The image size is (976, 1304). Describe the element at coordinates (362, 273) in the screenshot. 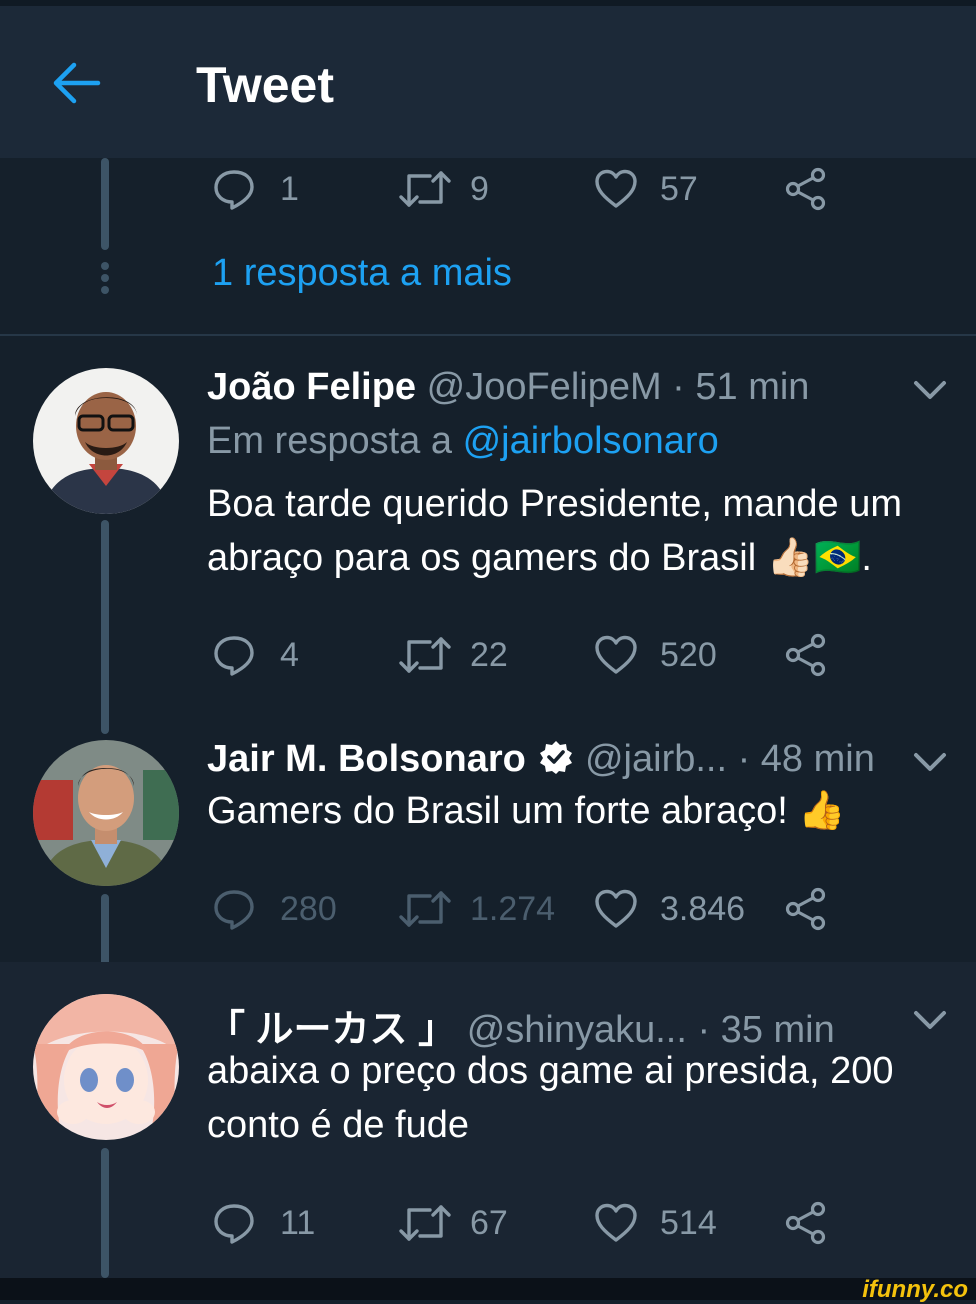

I see `more-replies-link: 1 resposta a mais` at that location.